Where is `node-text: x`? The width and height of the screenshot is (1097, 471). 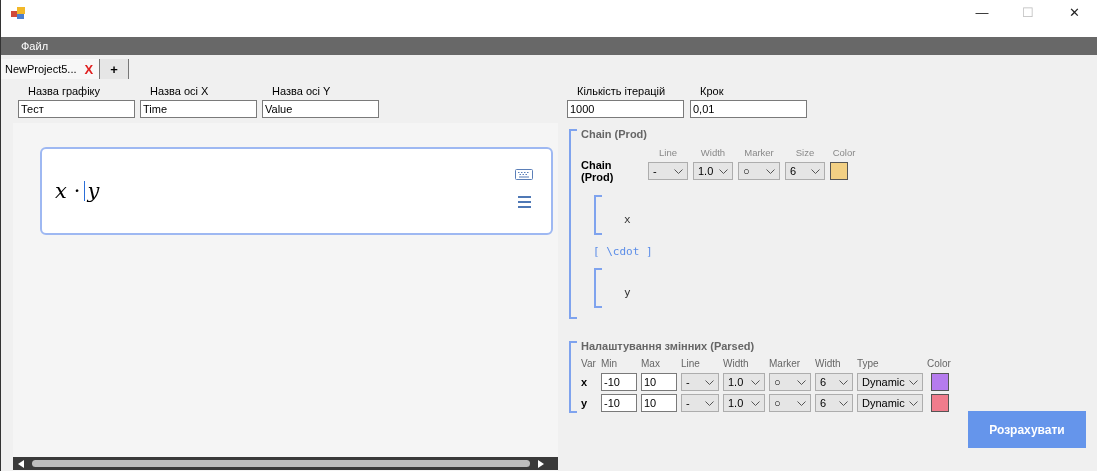
node-text: x is located at coordinates (627, 219).